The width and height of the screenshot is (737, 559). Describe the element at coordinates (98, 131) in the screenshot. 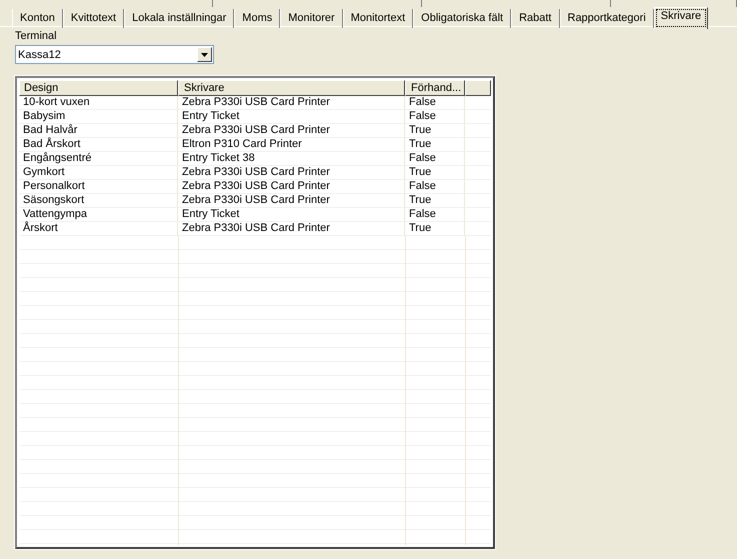

I see `table-cell: Bad Halvår` at that location.